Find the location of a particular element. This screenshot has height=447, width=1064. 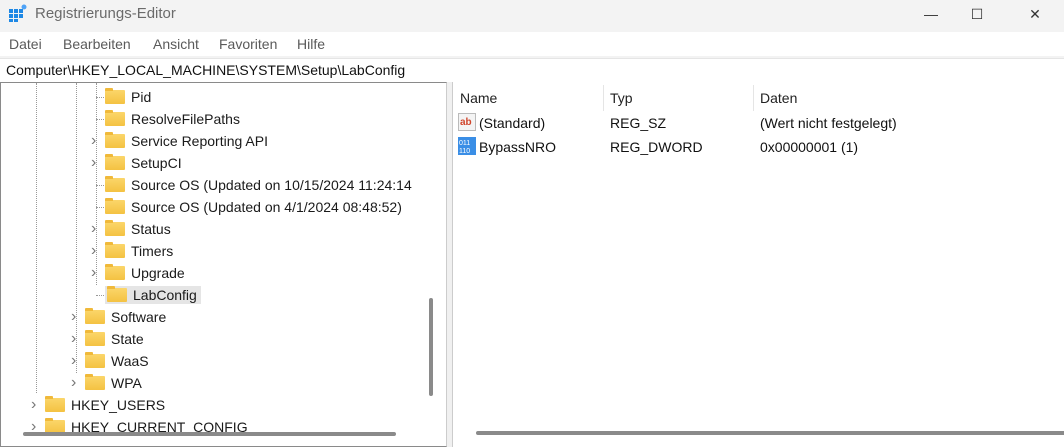

tree-item-label: ResolveFilePaths is located at coordinates (185, 119).